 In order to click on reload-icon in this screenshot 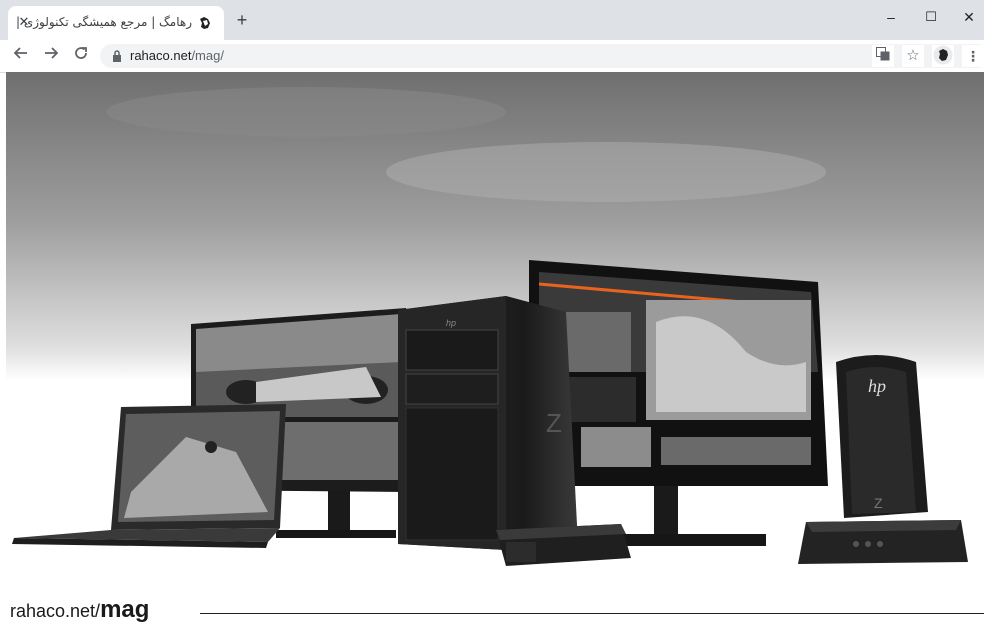, I will do `click(81, 56)`.